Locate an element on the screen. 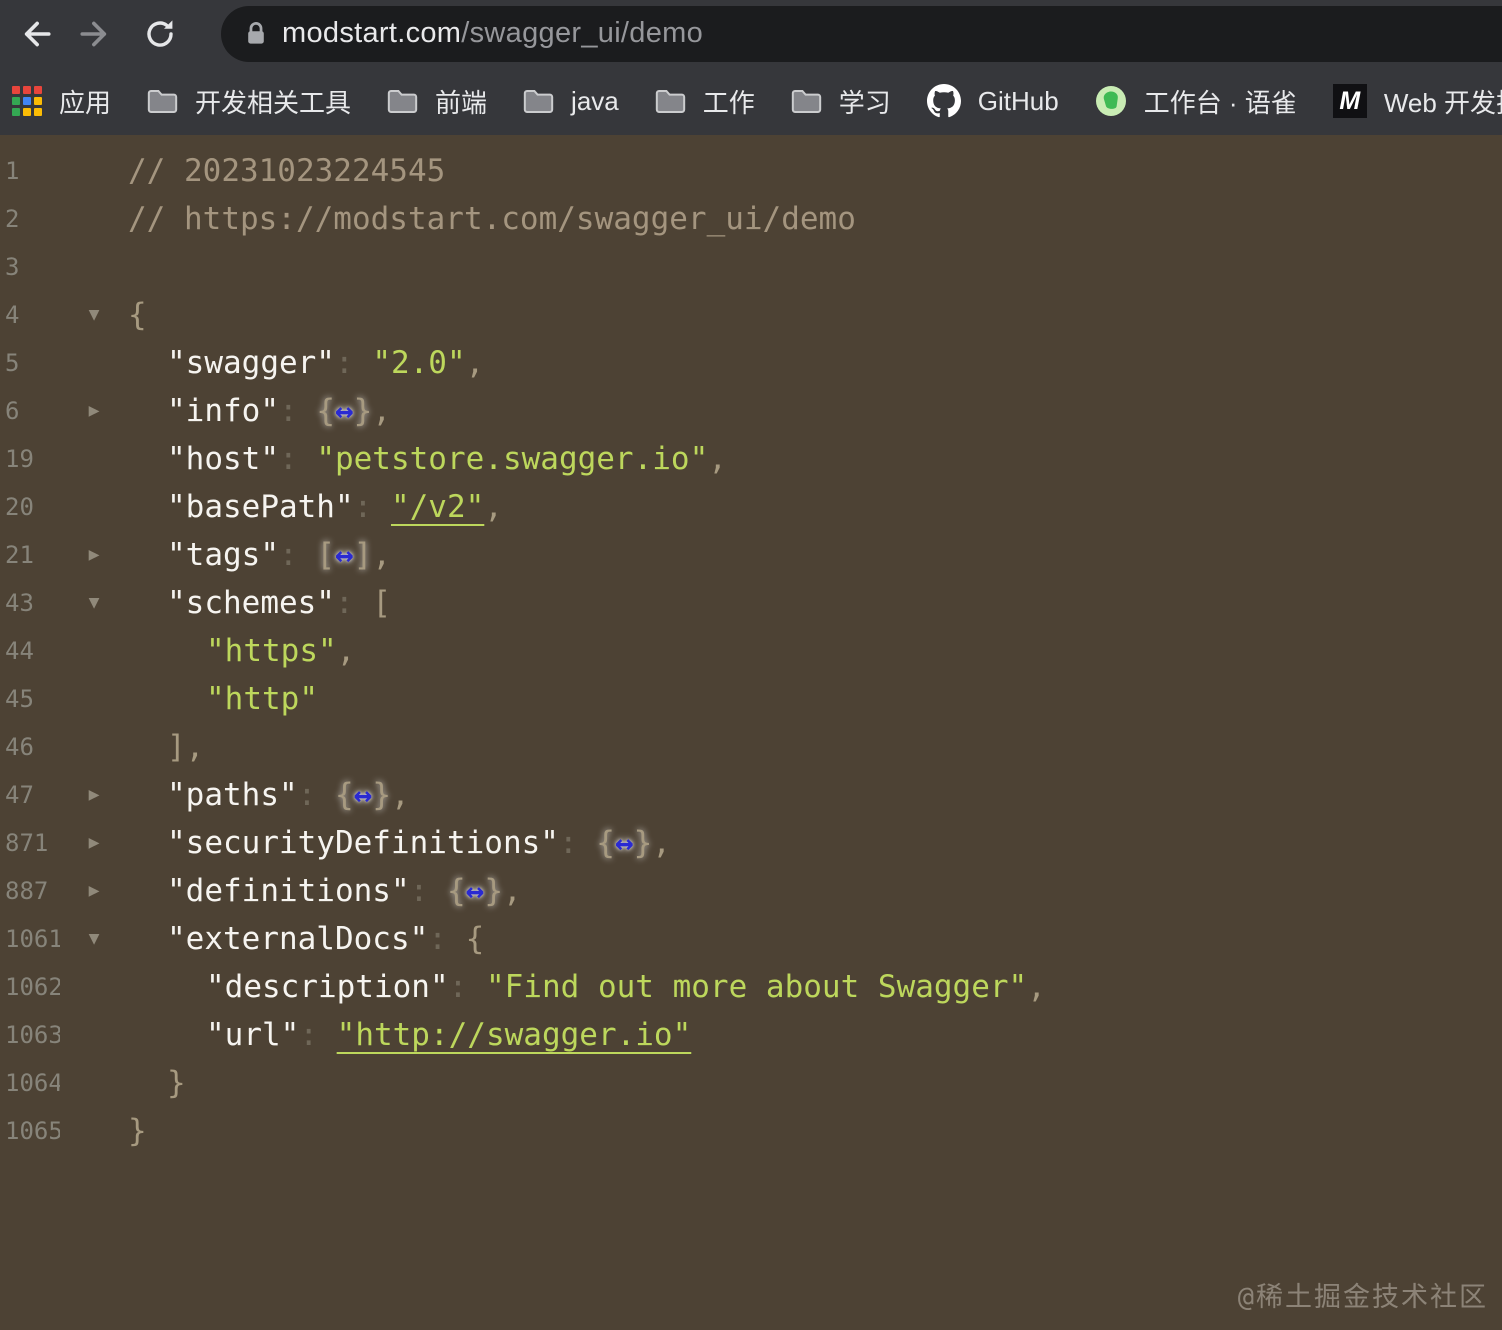 Image resolution: width=1502 pixels, height=1330 pixels. token-str: "petstore.swagger.io" is located at coordinates (512, 459).